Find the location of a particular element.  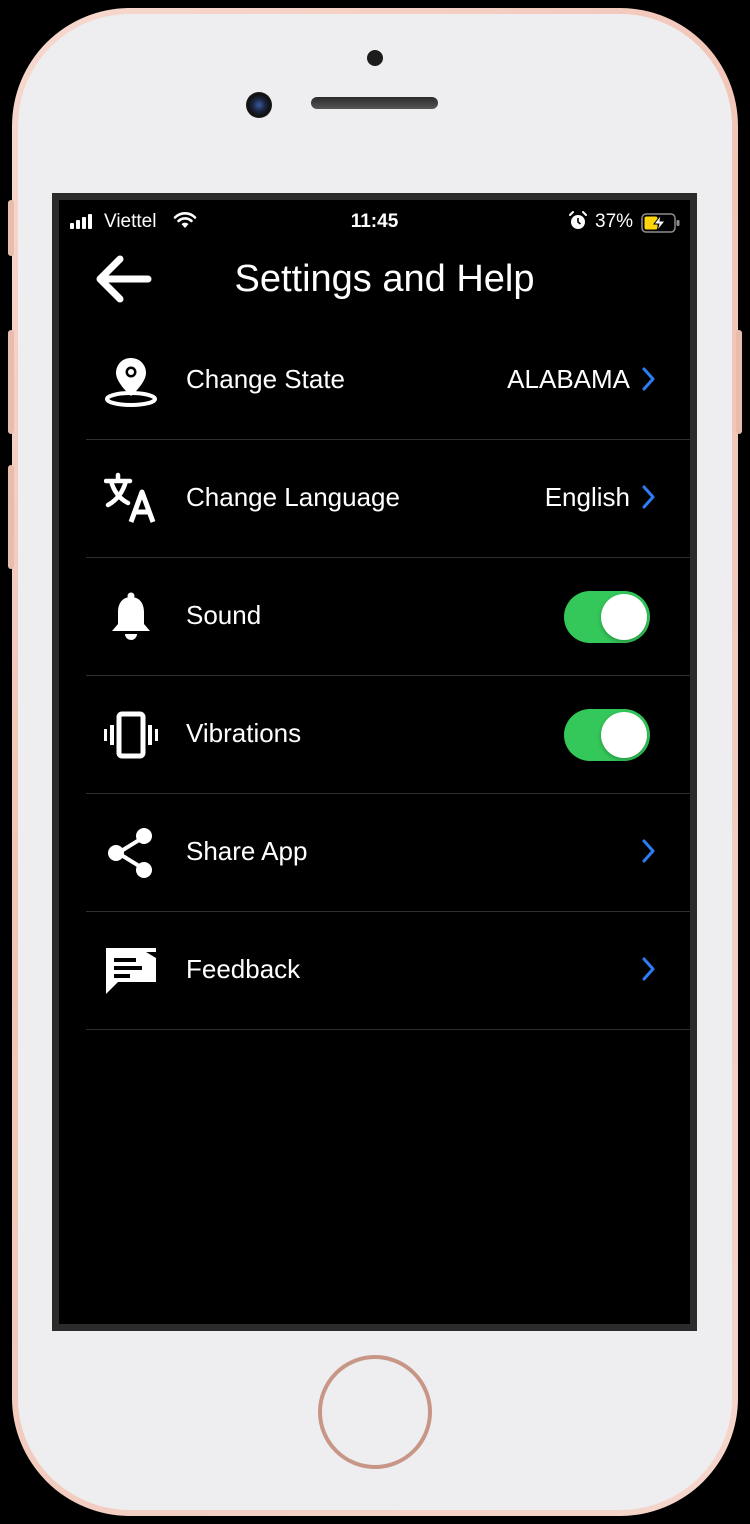

volume-down-button is located at coordinates (11, 517).